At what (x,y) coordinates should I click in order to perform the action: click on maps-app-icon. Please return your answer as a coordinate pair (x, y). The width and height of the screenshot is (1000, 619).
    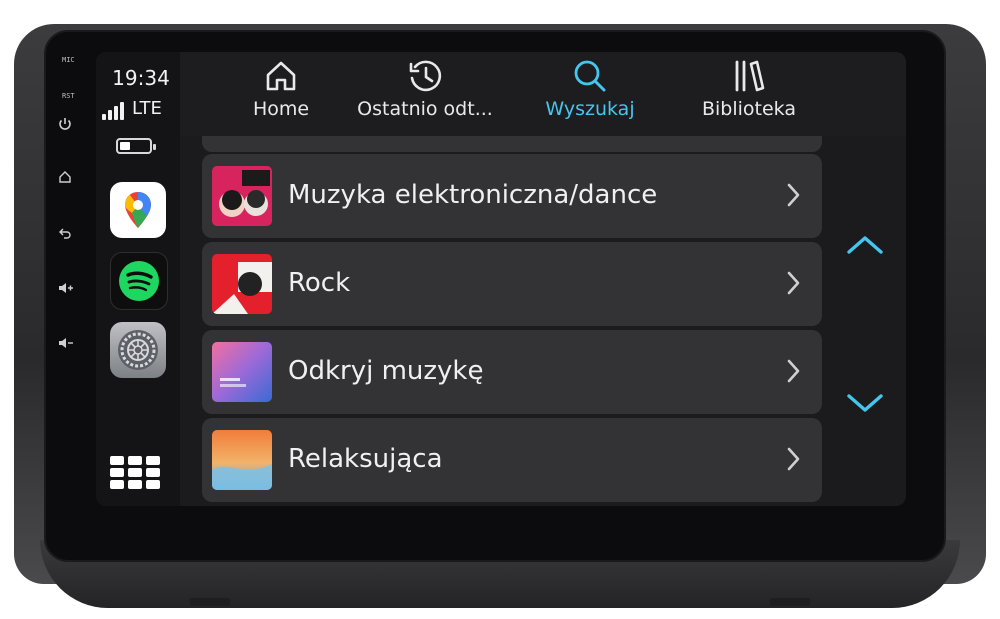
    Looking at the image, I should click on (138, 210).